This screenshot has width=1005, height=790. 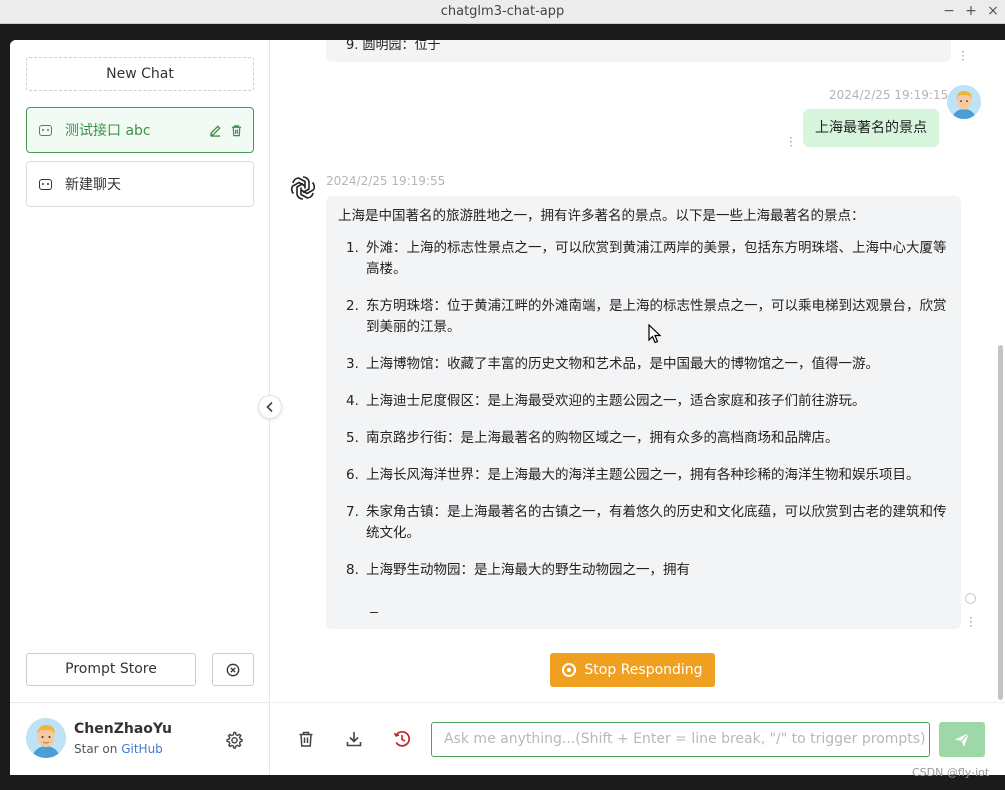 I want to click on chat-item-label: 测试接口 abc, so click(x=108, y=131).